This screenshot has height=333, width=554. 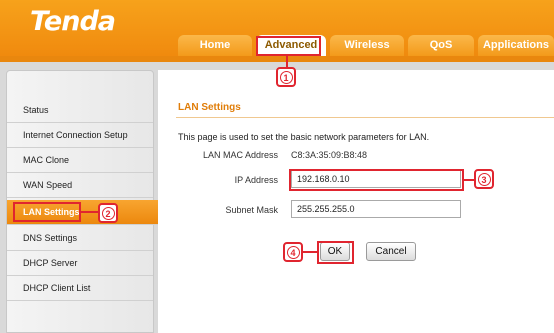 I want to click on tenda-logo: Tenda, so click(x=73, y=21).